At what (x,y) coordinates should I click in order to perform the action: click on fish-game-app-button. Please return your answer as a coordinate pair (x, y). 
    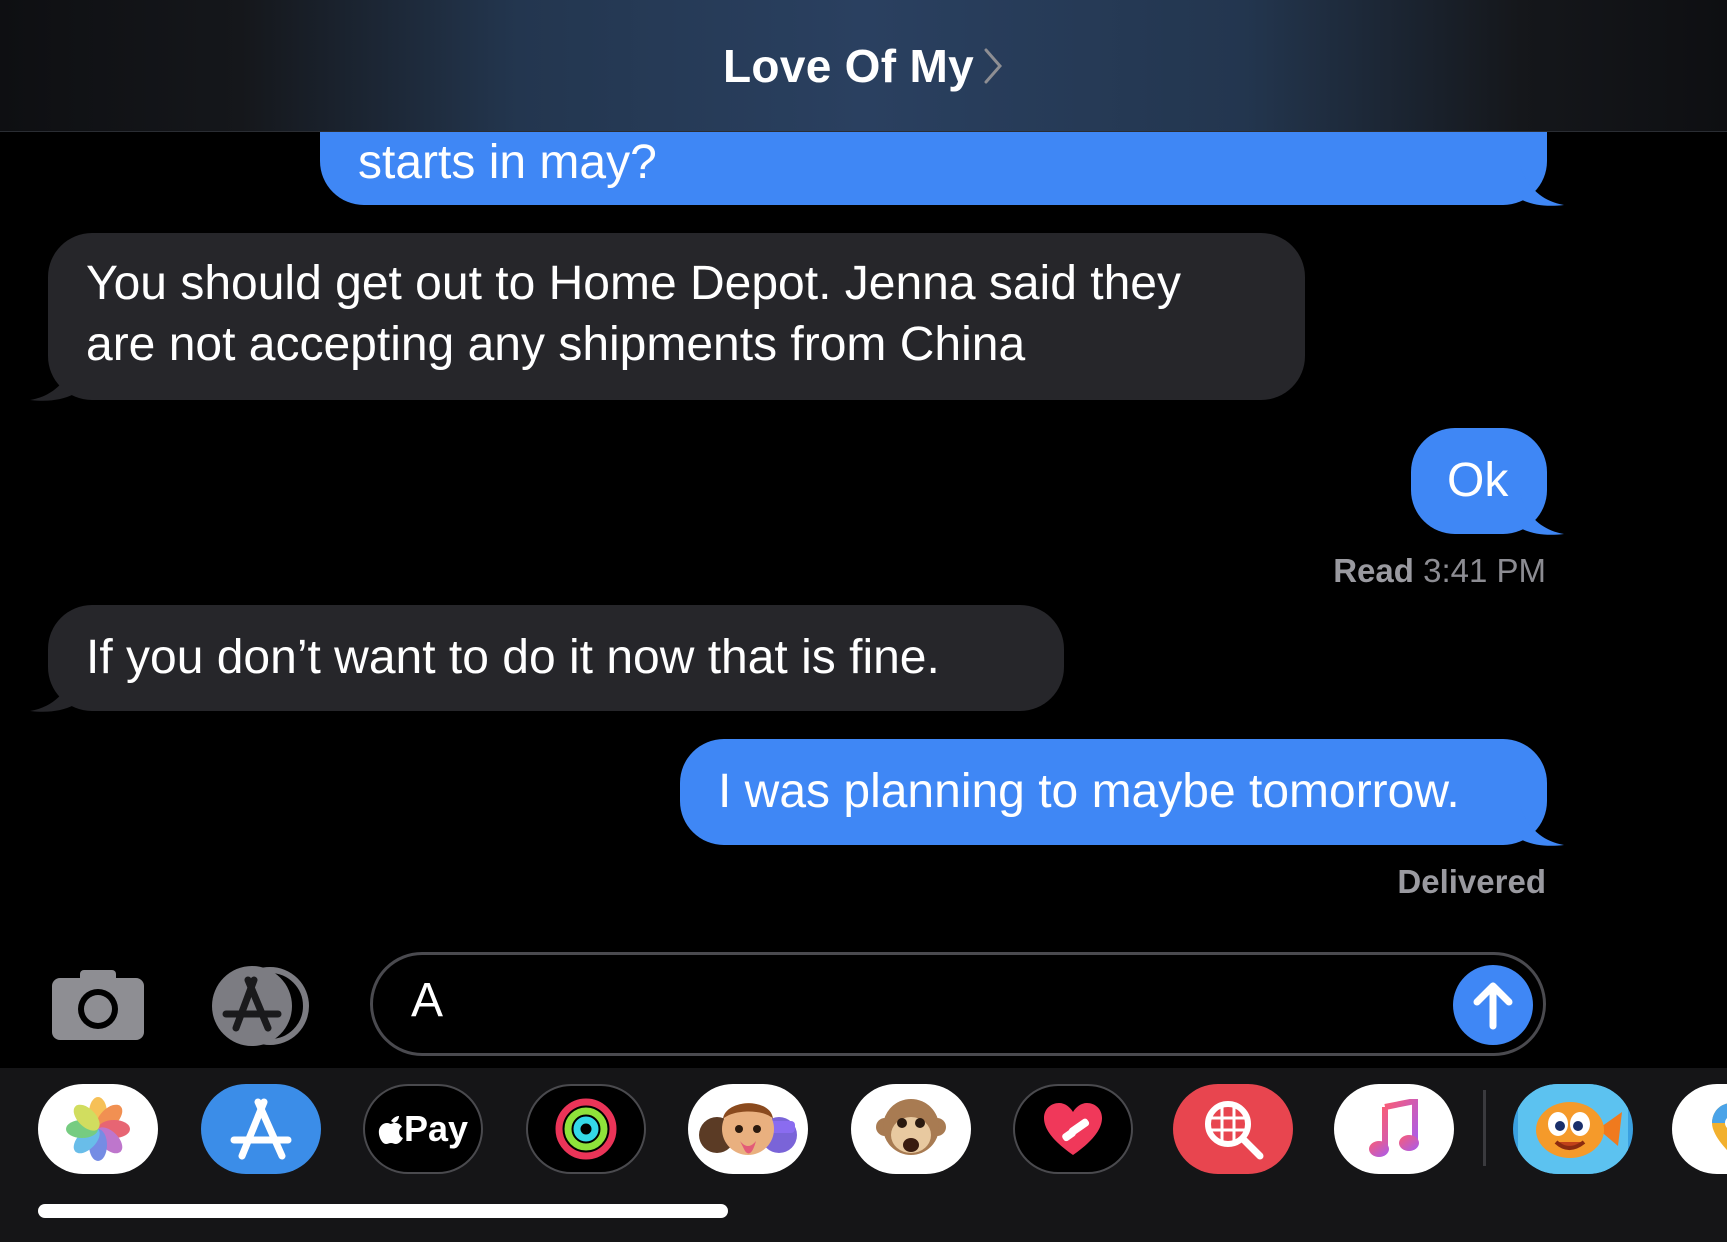
    Looking at the image, I should click on (1573, 1129).